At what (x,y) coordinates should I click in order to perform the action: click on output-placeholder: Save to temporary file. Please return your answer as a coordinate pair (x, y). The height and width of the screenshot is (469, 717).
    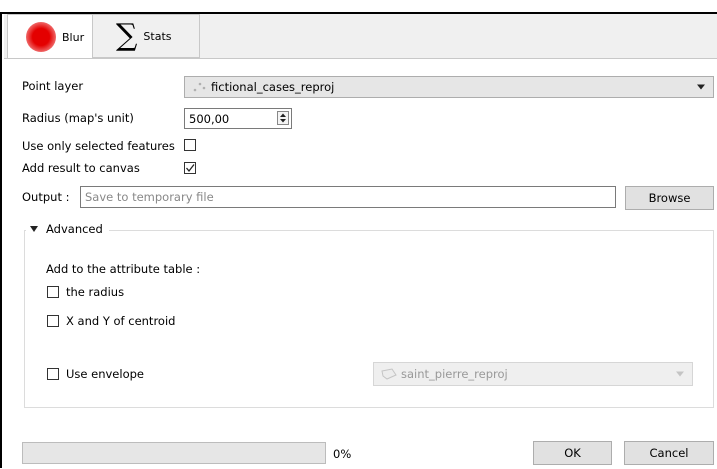
    Looking at the image, I should click on (149, 197).